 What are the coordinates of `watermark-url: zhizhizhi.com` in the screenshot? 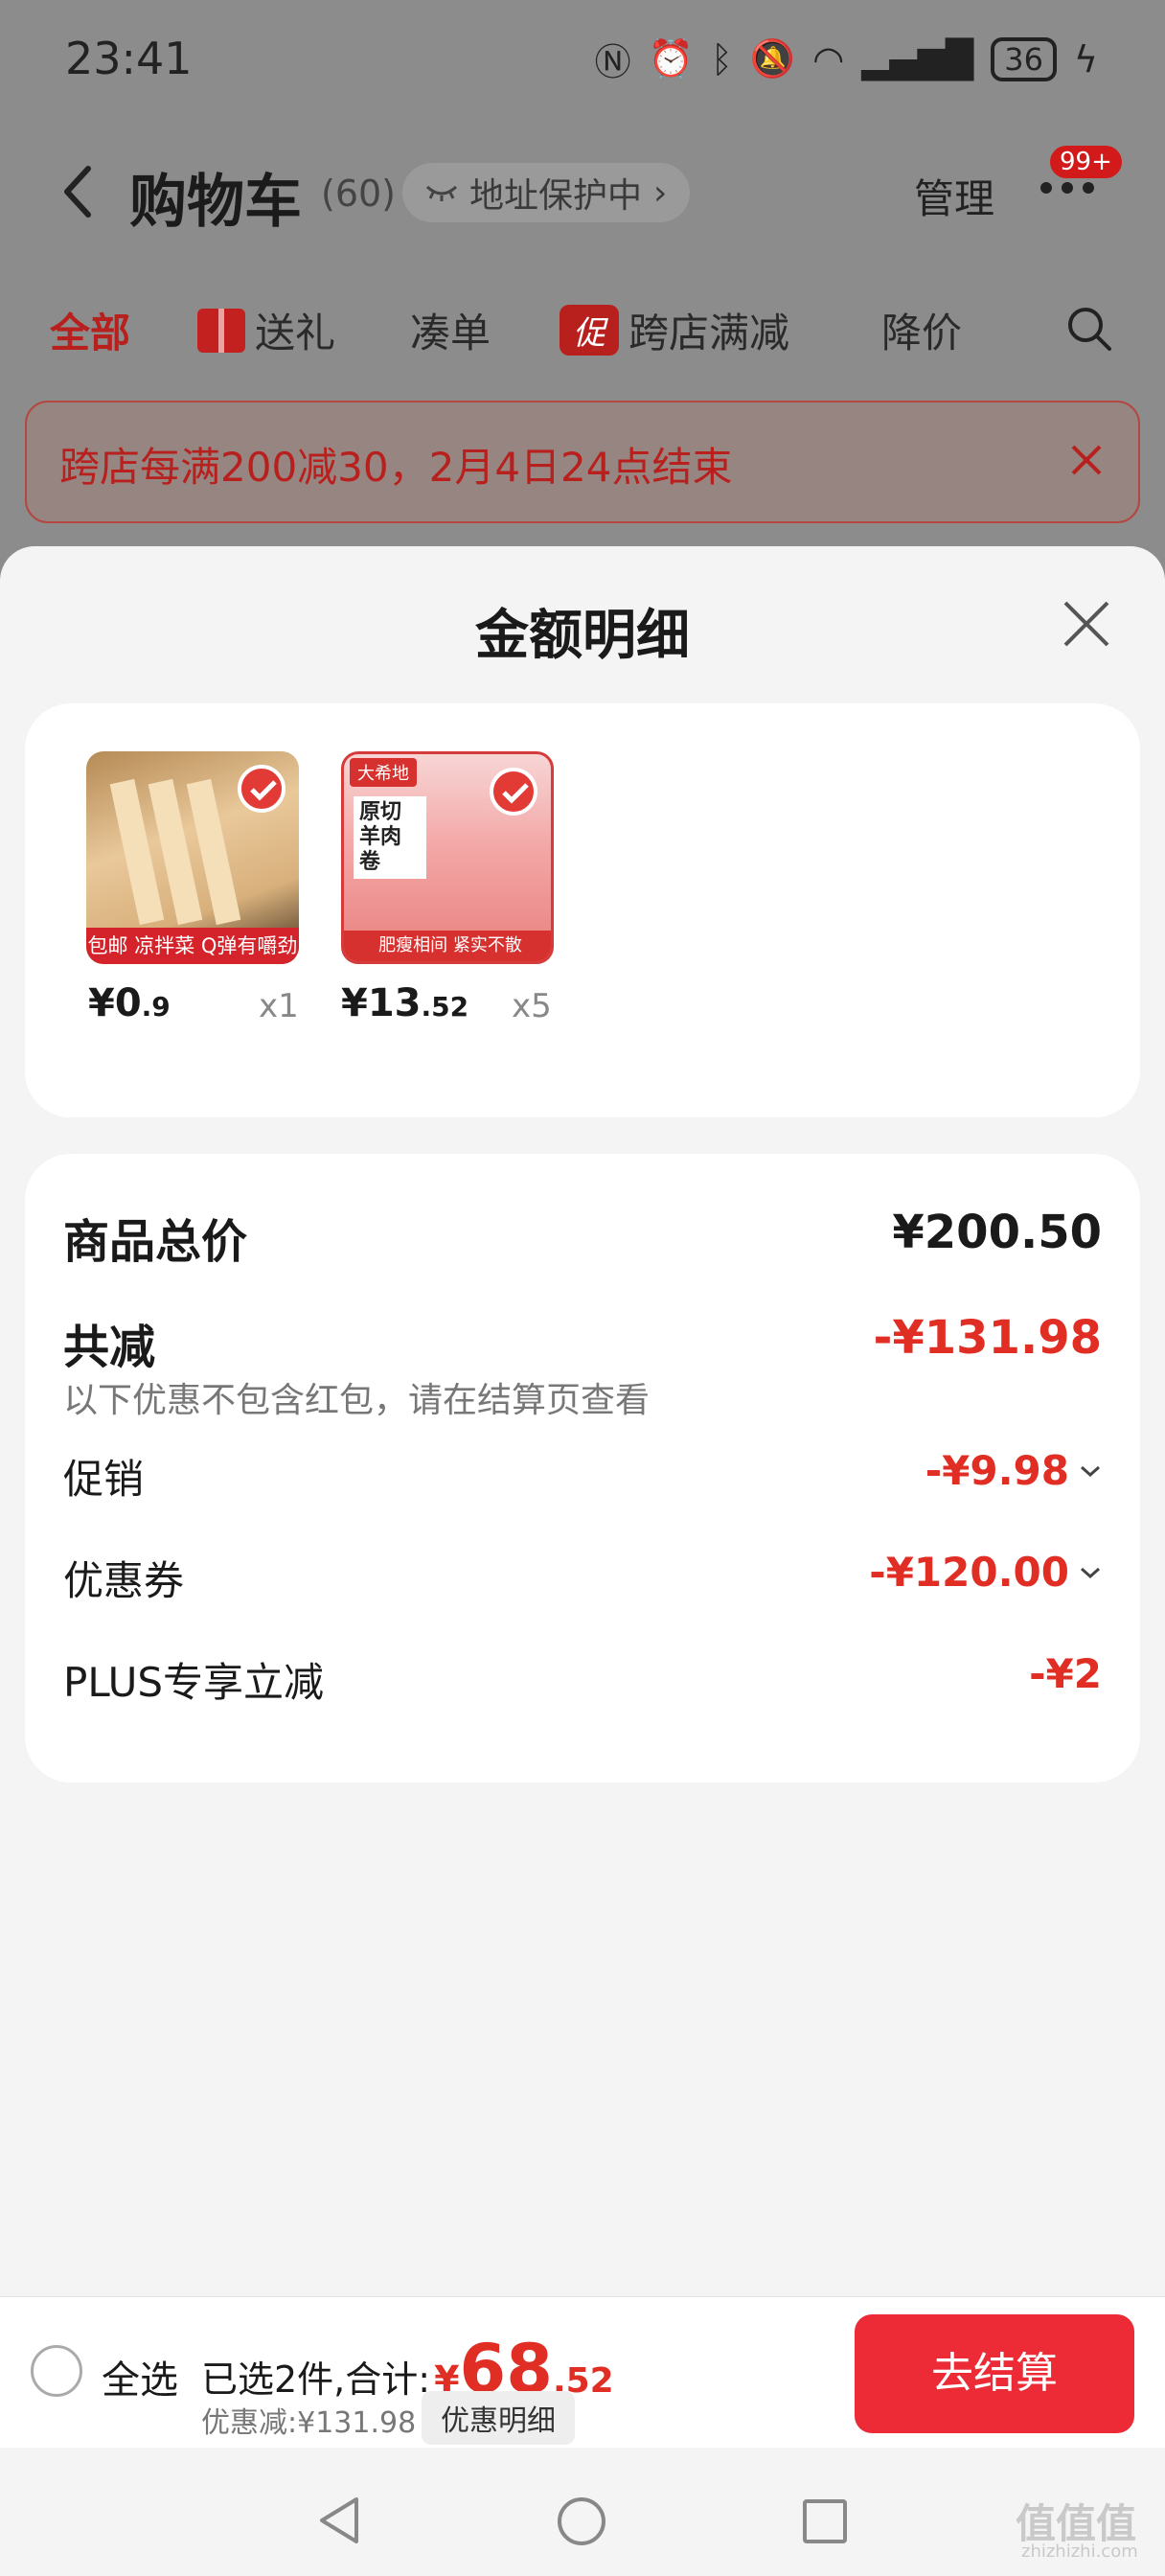 It's located at (1080, 2552).